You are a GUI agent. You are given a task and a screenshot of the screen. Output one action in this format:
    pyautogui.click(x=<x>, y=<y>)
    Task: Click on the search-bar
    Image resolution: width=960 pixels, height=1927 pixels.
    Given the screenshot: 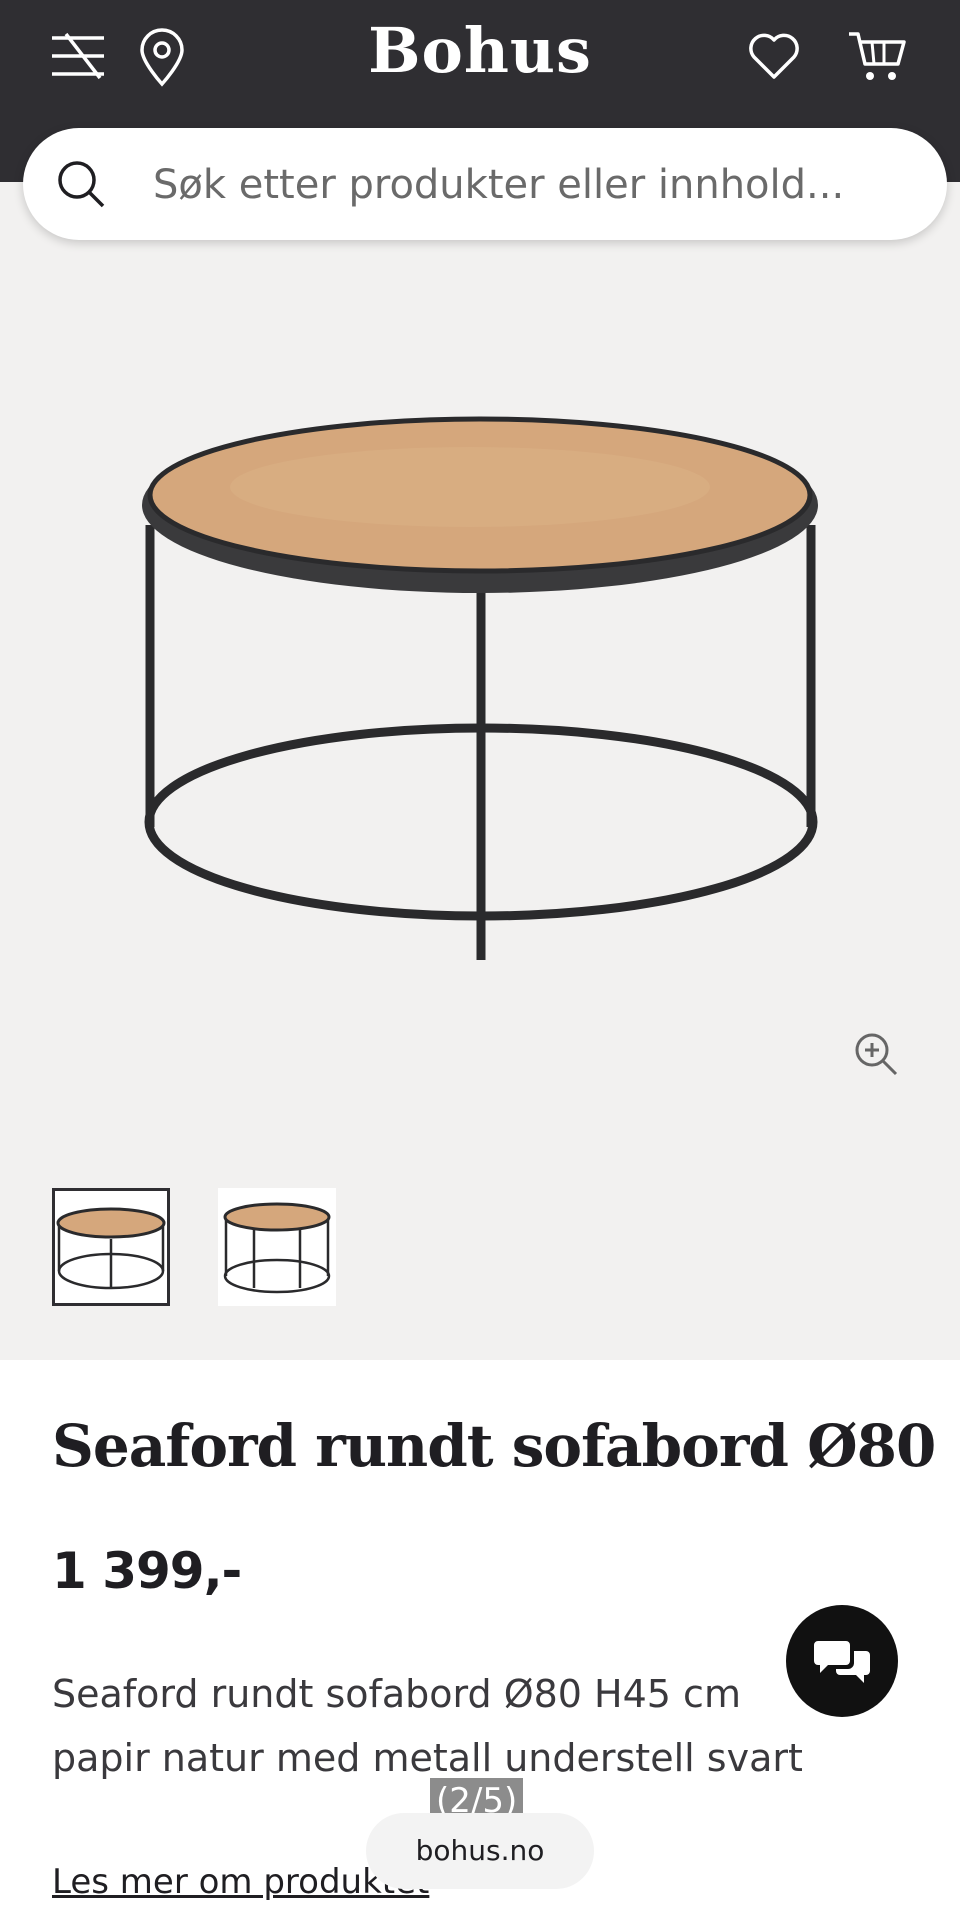 What is the action you would take?
    pyautogui.click(x=485, y=184)
    